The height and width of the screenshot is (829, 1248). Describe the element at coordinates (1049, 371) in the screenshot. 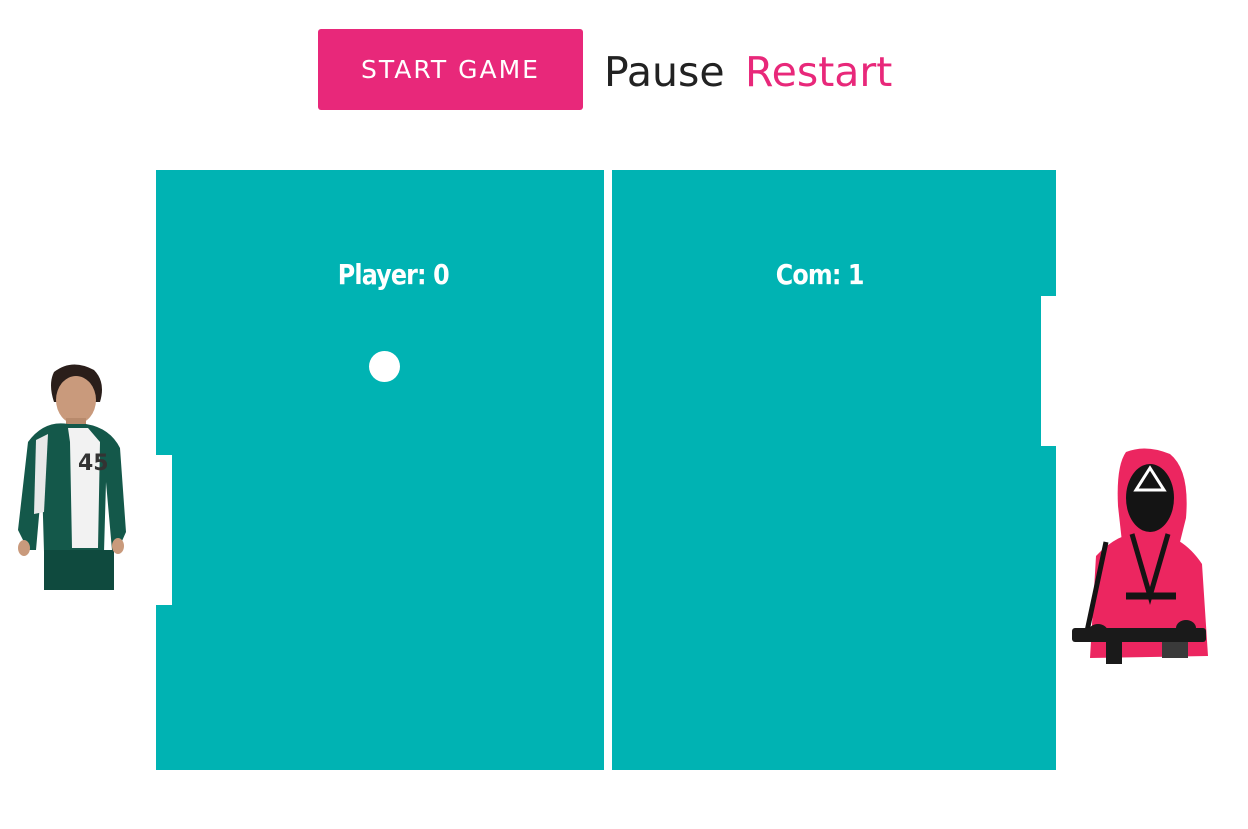

I see `com-paddle` at that location.